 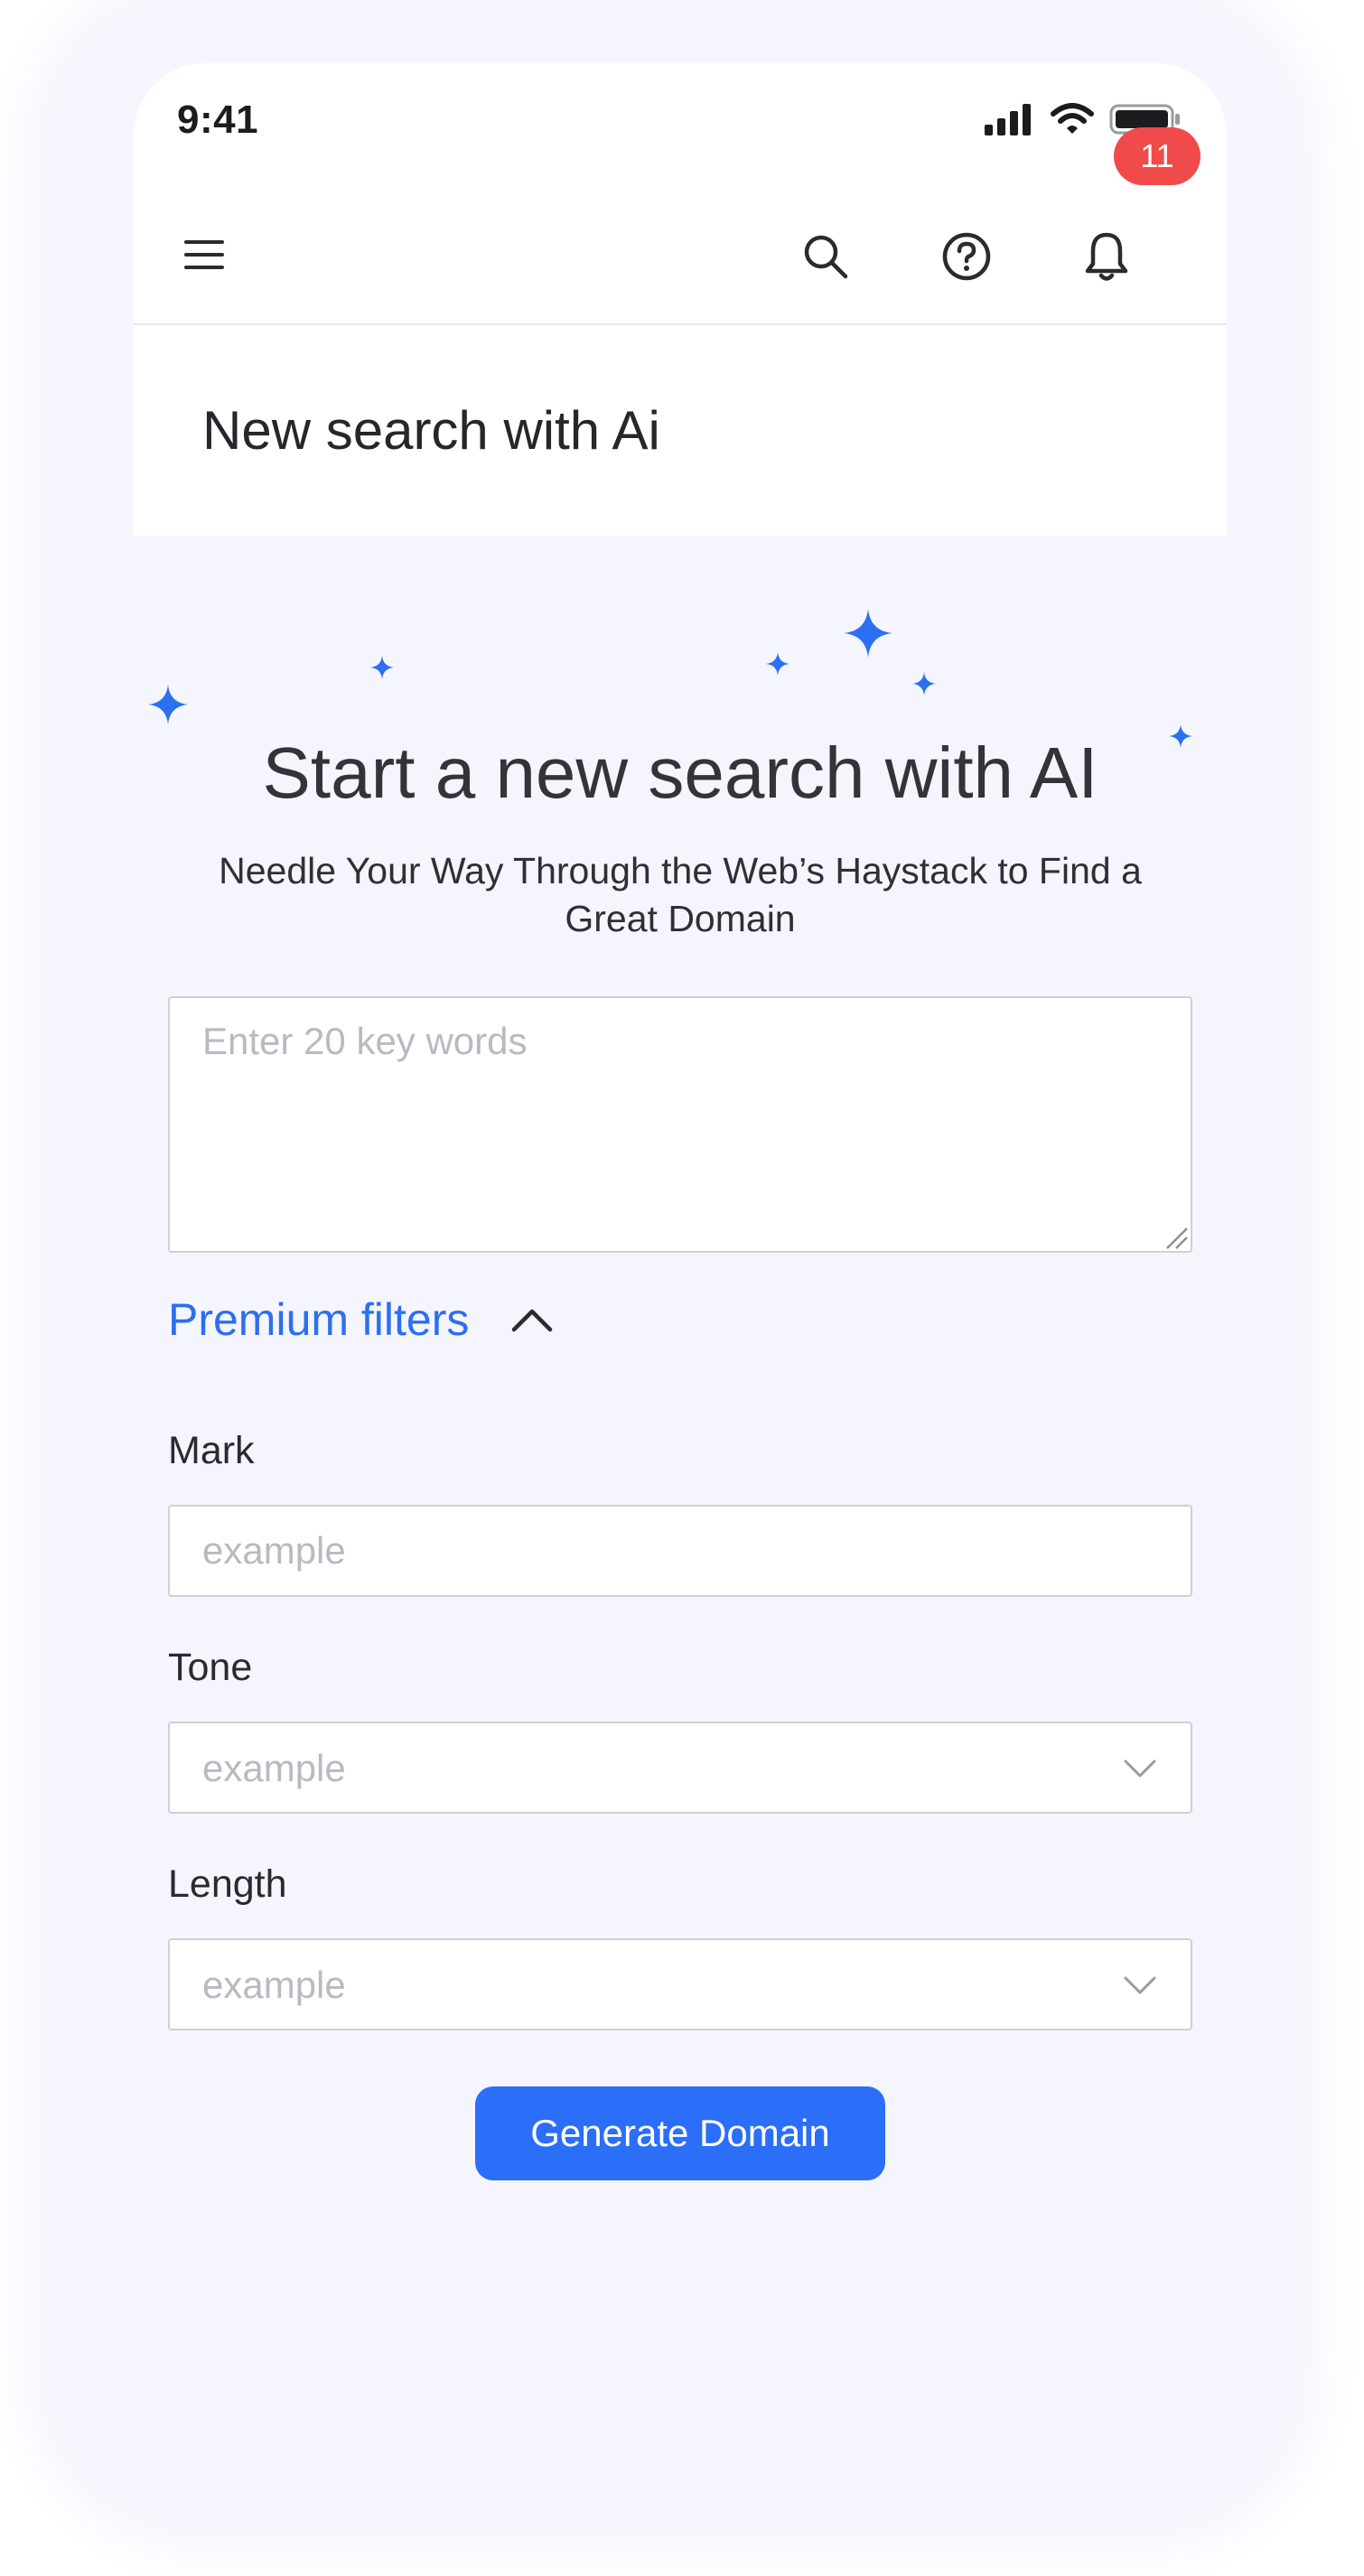 I want to click on menu-button, so click(x=204, y=255).